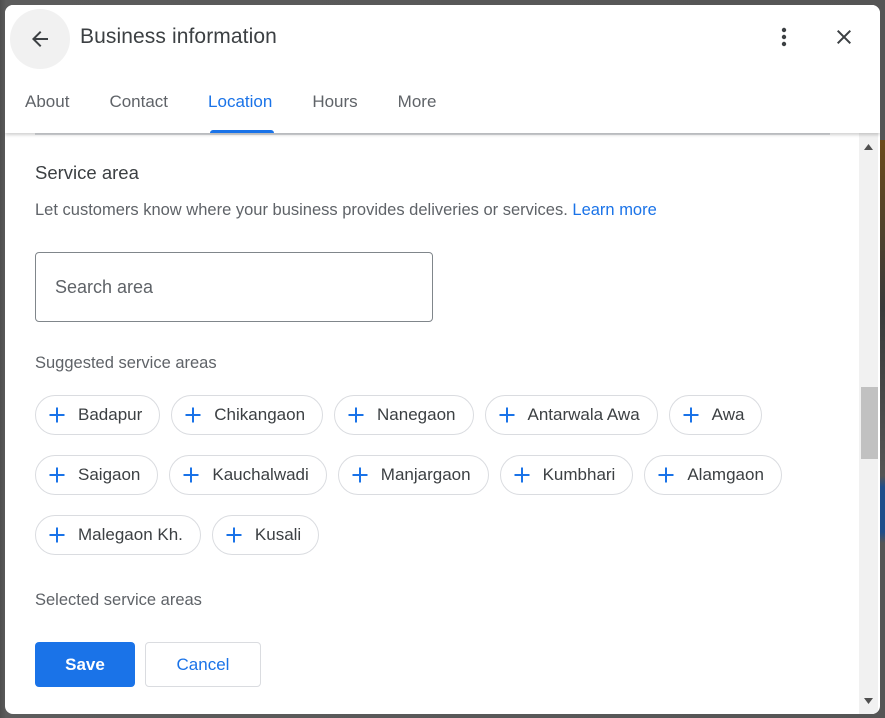  I want to click on dialog-title: Business information, so click(178, 36).